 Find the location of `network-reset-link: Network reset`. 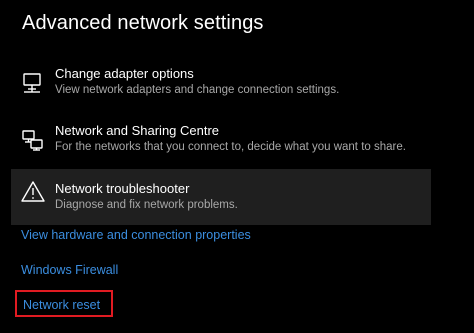

network-reset-link: Network reset is located at coordinates (61, 305).